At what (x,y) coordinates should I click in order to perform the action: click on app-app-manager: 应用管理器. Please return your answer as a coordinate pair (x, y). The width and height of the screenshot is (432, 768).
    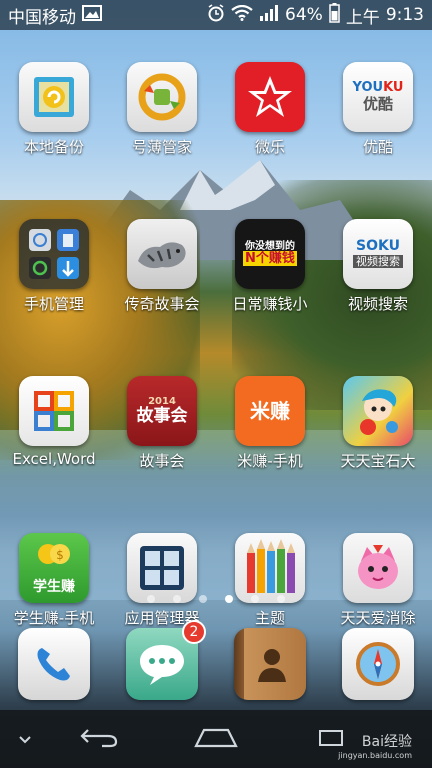
    Looking at the image, I should click on (162, 580).